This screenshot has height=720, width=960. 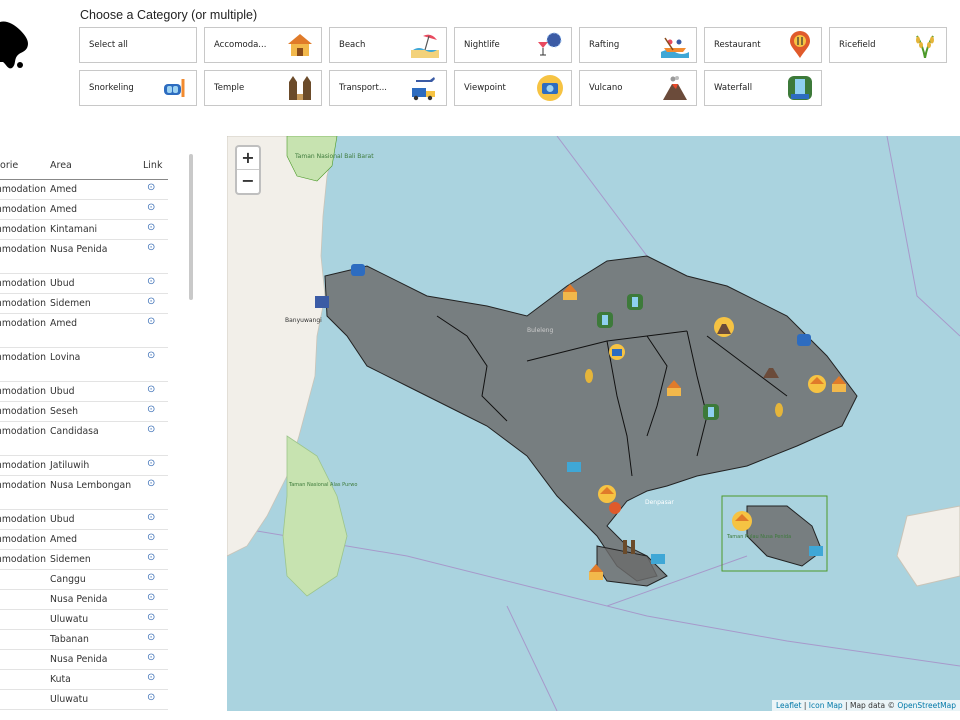 I want to click on category-label: Vulcano, so click(x=606, y=88).